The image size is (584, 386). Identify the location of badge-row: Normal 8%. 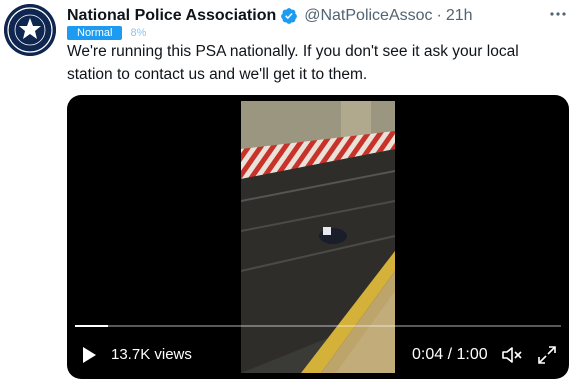
(106, 33).